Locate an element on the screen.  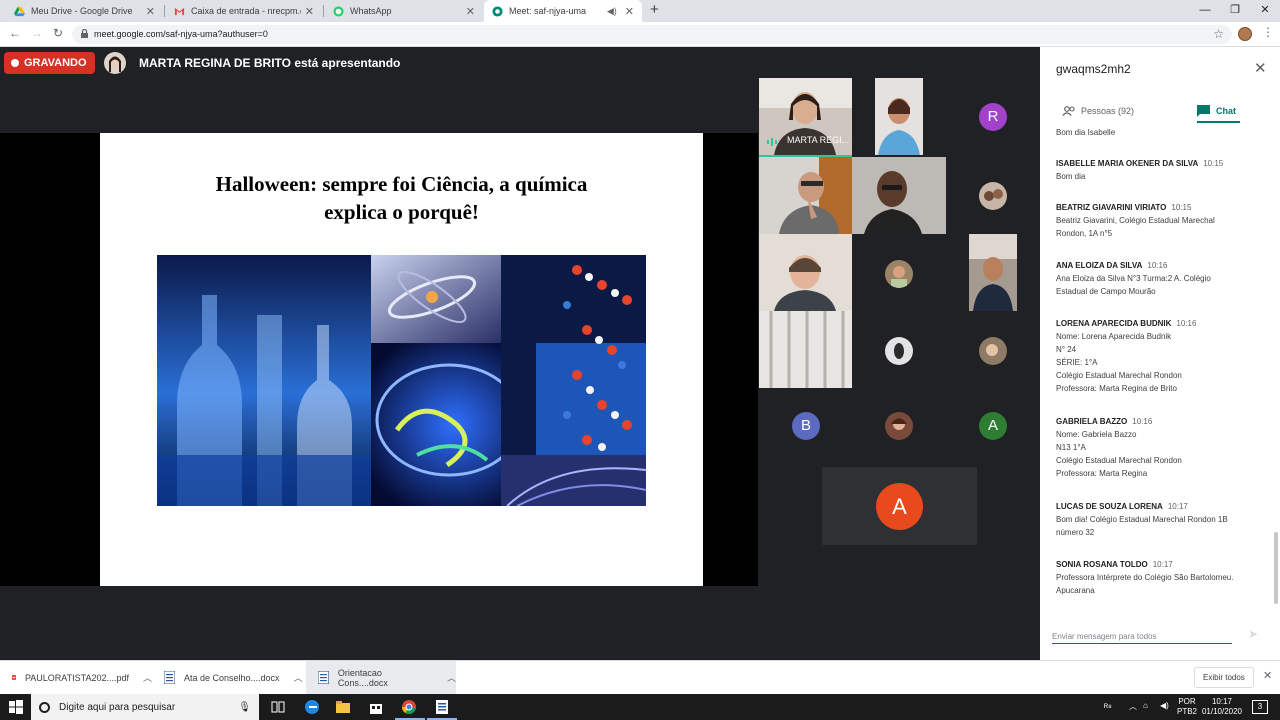
participant-tile: B is located at coordinates (805, 426).